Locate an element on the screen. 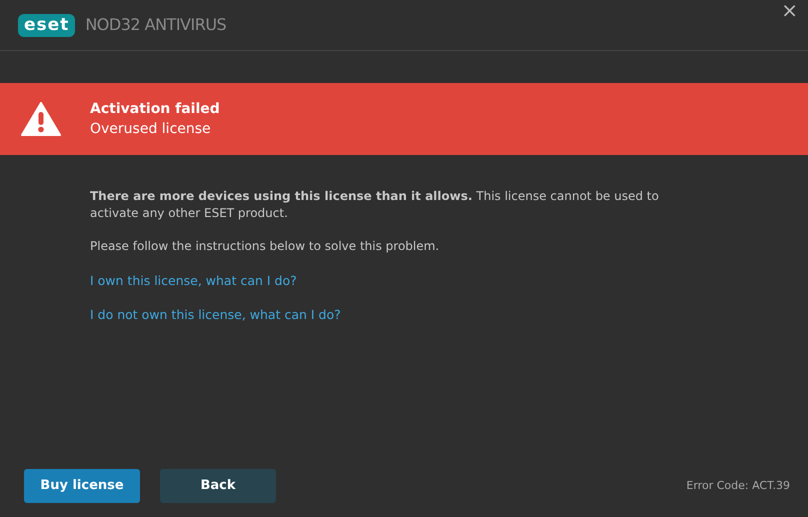 The height and width of the screenshot is (517, 808). back-button: Back is located at coordinates (218, 486).